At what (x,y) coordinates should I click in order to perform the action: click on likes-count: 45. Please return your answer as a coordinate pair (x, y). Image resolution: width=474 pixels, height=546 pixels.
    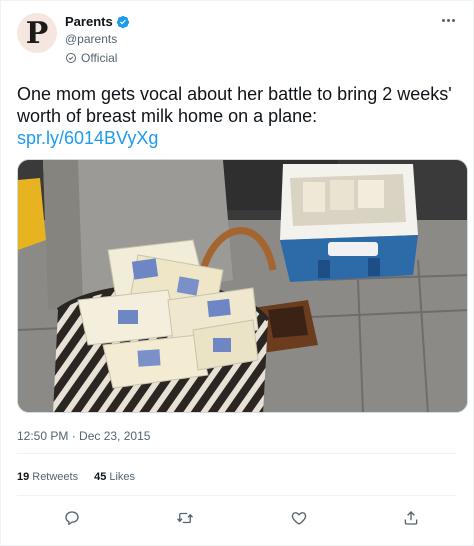
    Looking at the image, I should click on (100, 477).